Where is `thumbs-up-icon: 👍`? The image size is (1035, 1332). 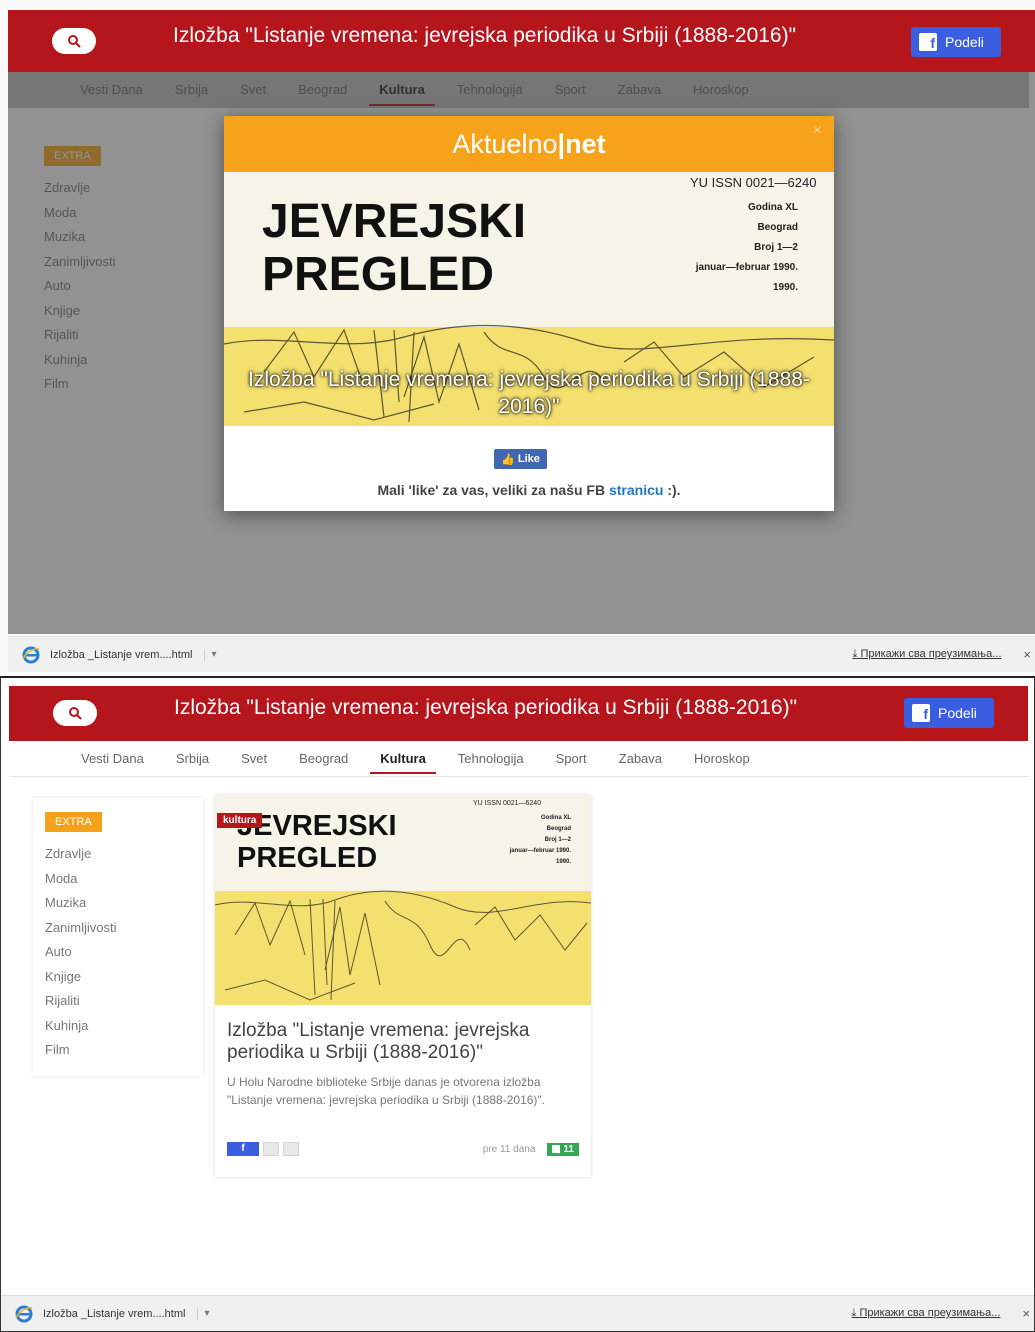
thumbs-up-icon: 👍 is located at coordinates (508, 459).